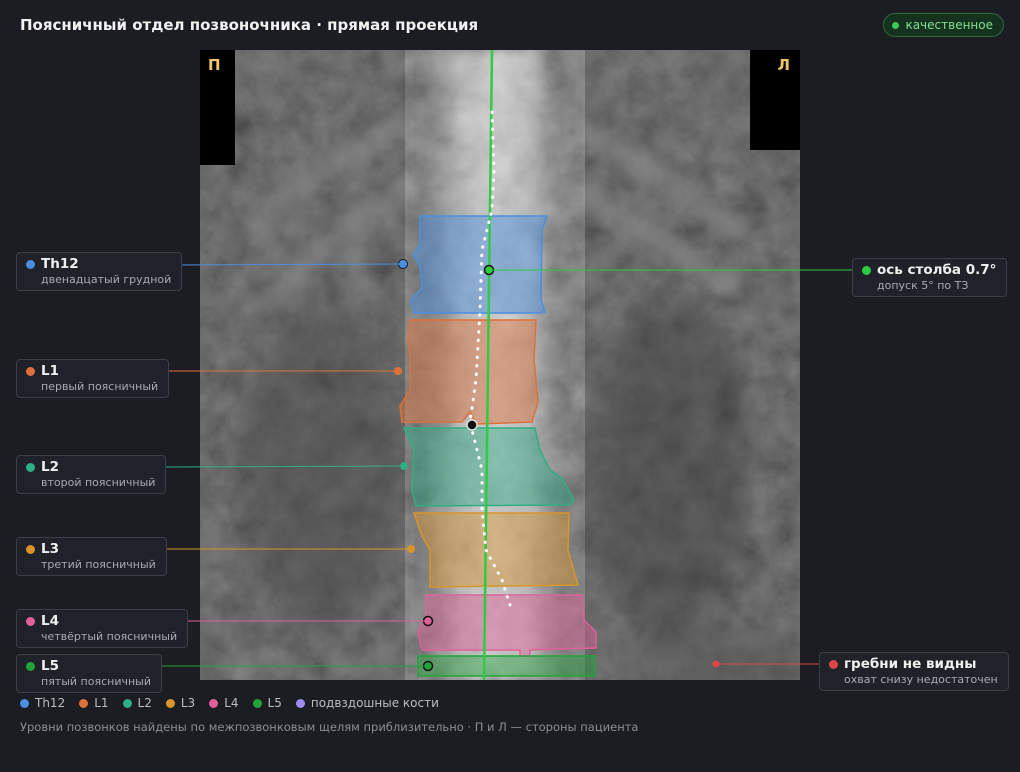  What do you see at coordinates (30, 467) in the screenshot?
I see `l2-color-dot-icon` at bounding box center [30, 467].